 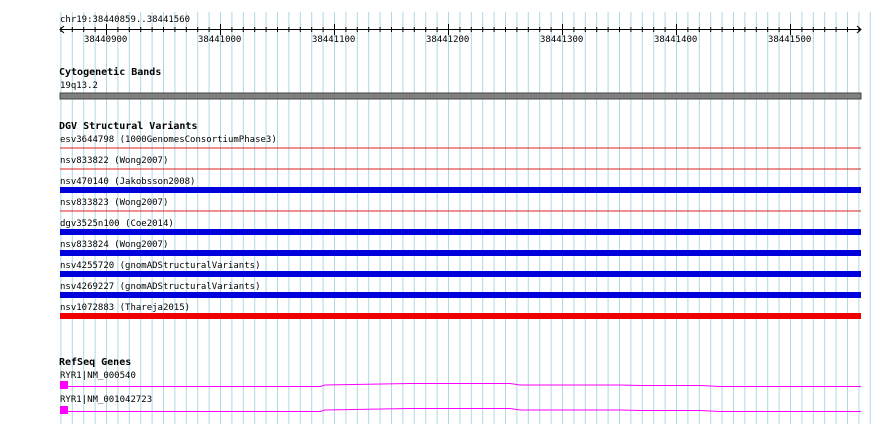 What do you see at coordinates (562, 40) in the screenshot?
I see `ruler-tick-label: 38441300` at bounding box center [562, 40].